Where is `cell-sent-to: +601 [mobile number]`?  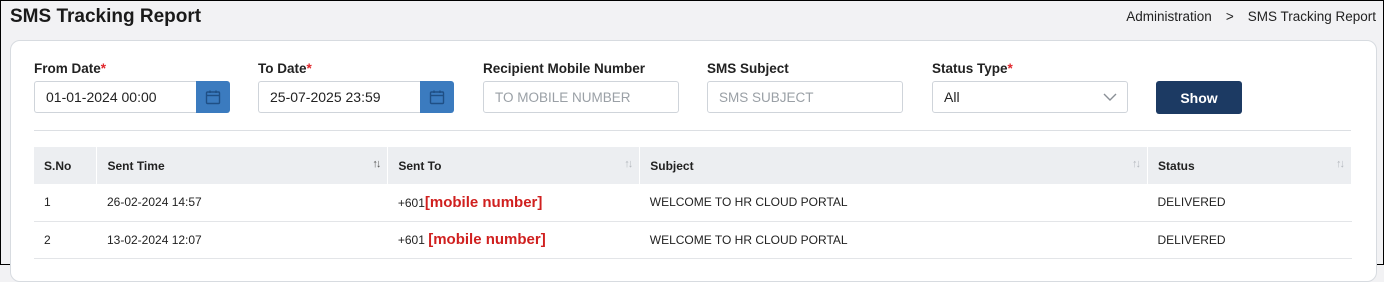 cell-sent-to: +601 [mobile number] is located at coordinates (471, 239).